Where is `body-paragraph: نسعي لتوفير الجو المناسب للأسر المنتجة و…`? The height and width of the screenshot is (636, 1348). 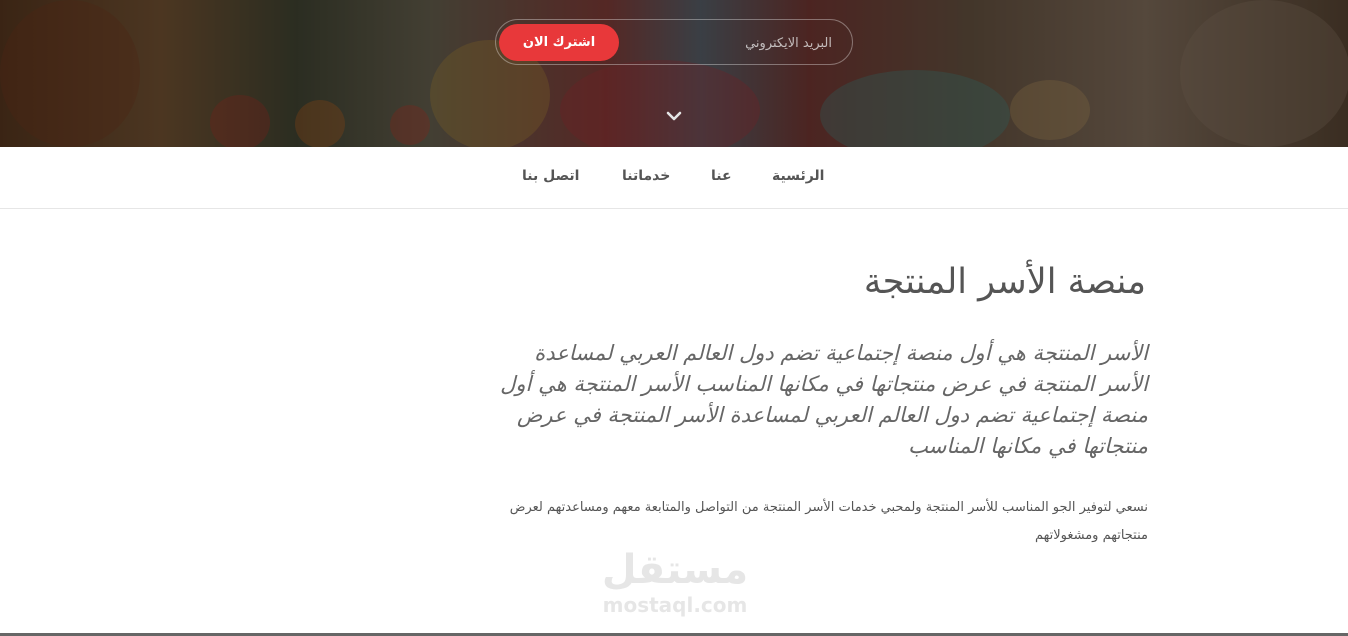
body-paragraph: نسعي لتوفير الجو المناسب للأسر المنتجة و… is located at coordinates (828, 521).